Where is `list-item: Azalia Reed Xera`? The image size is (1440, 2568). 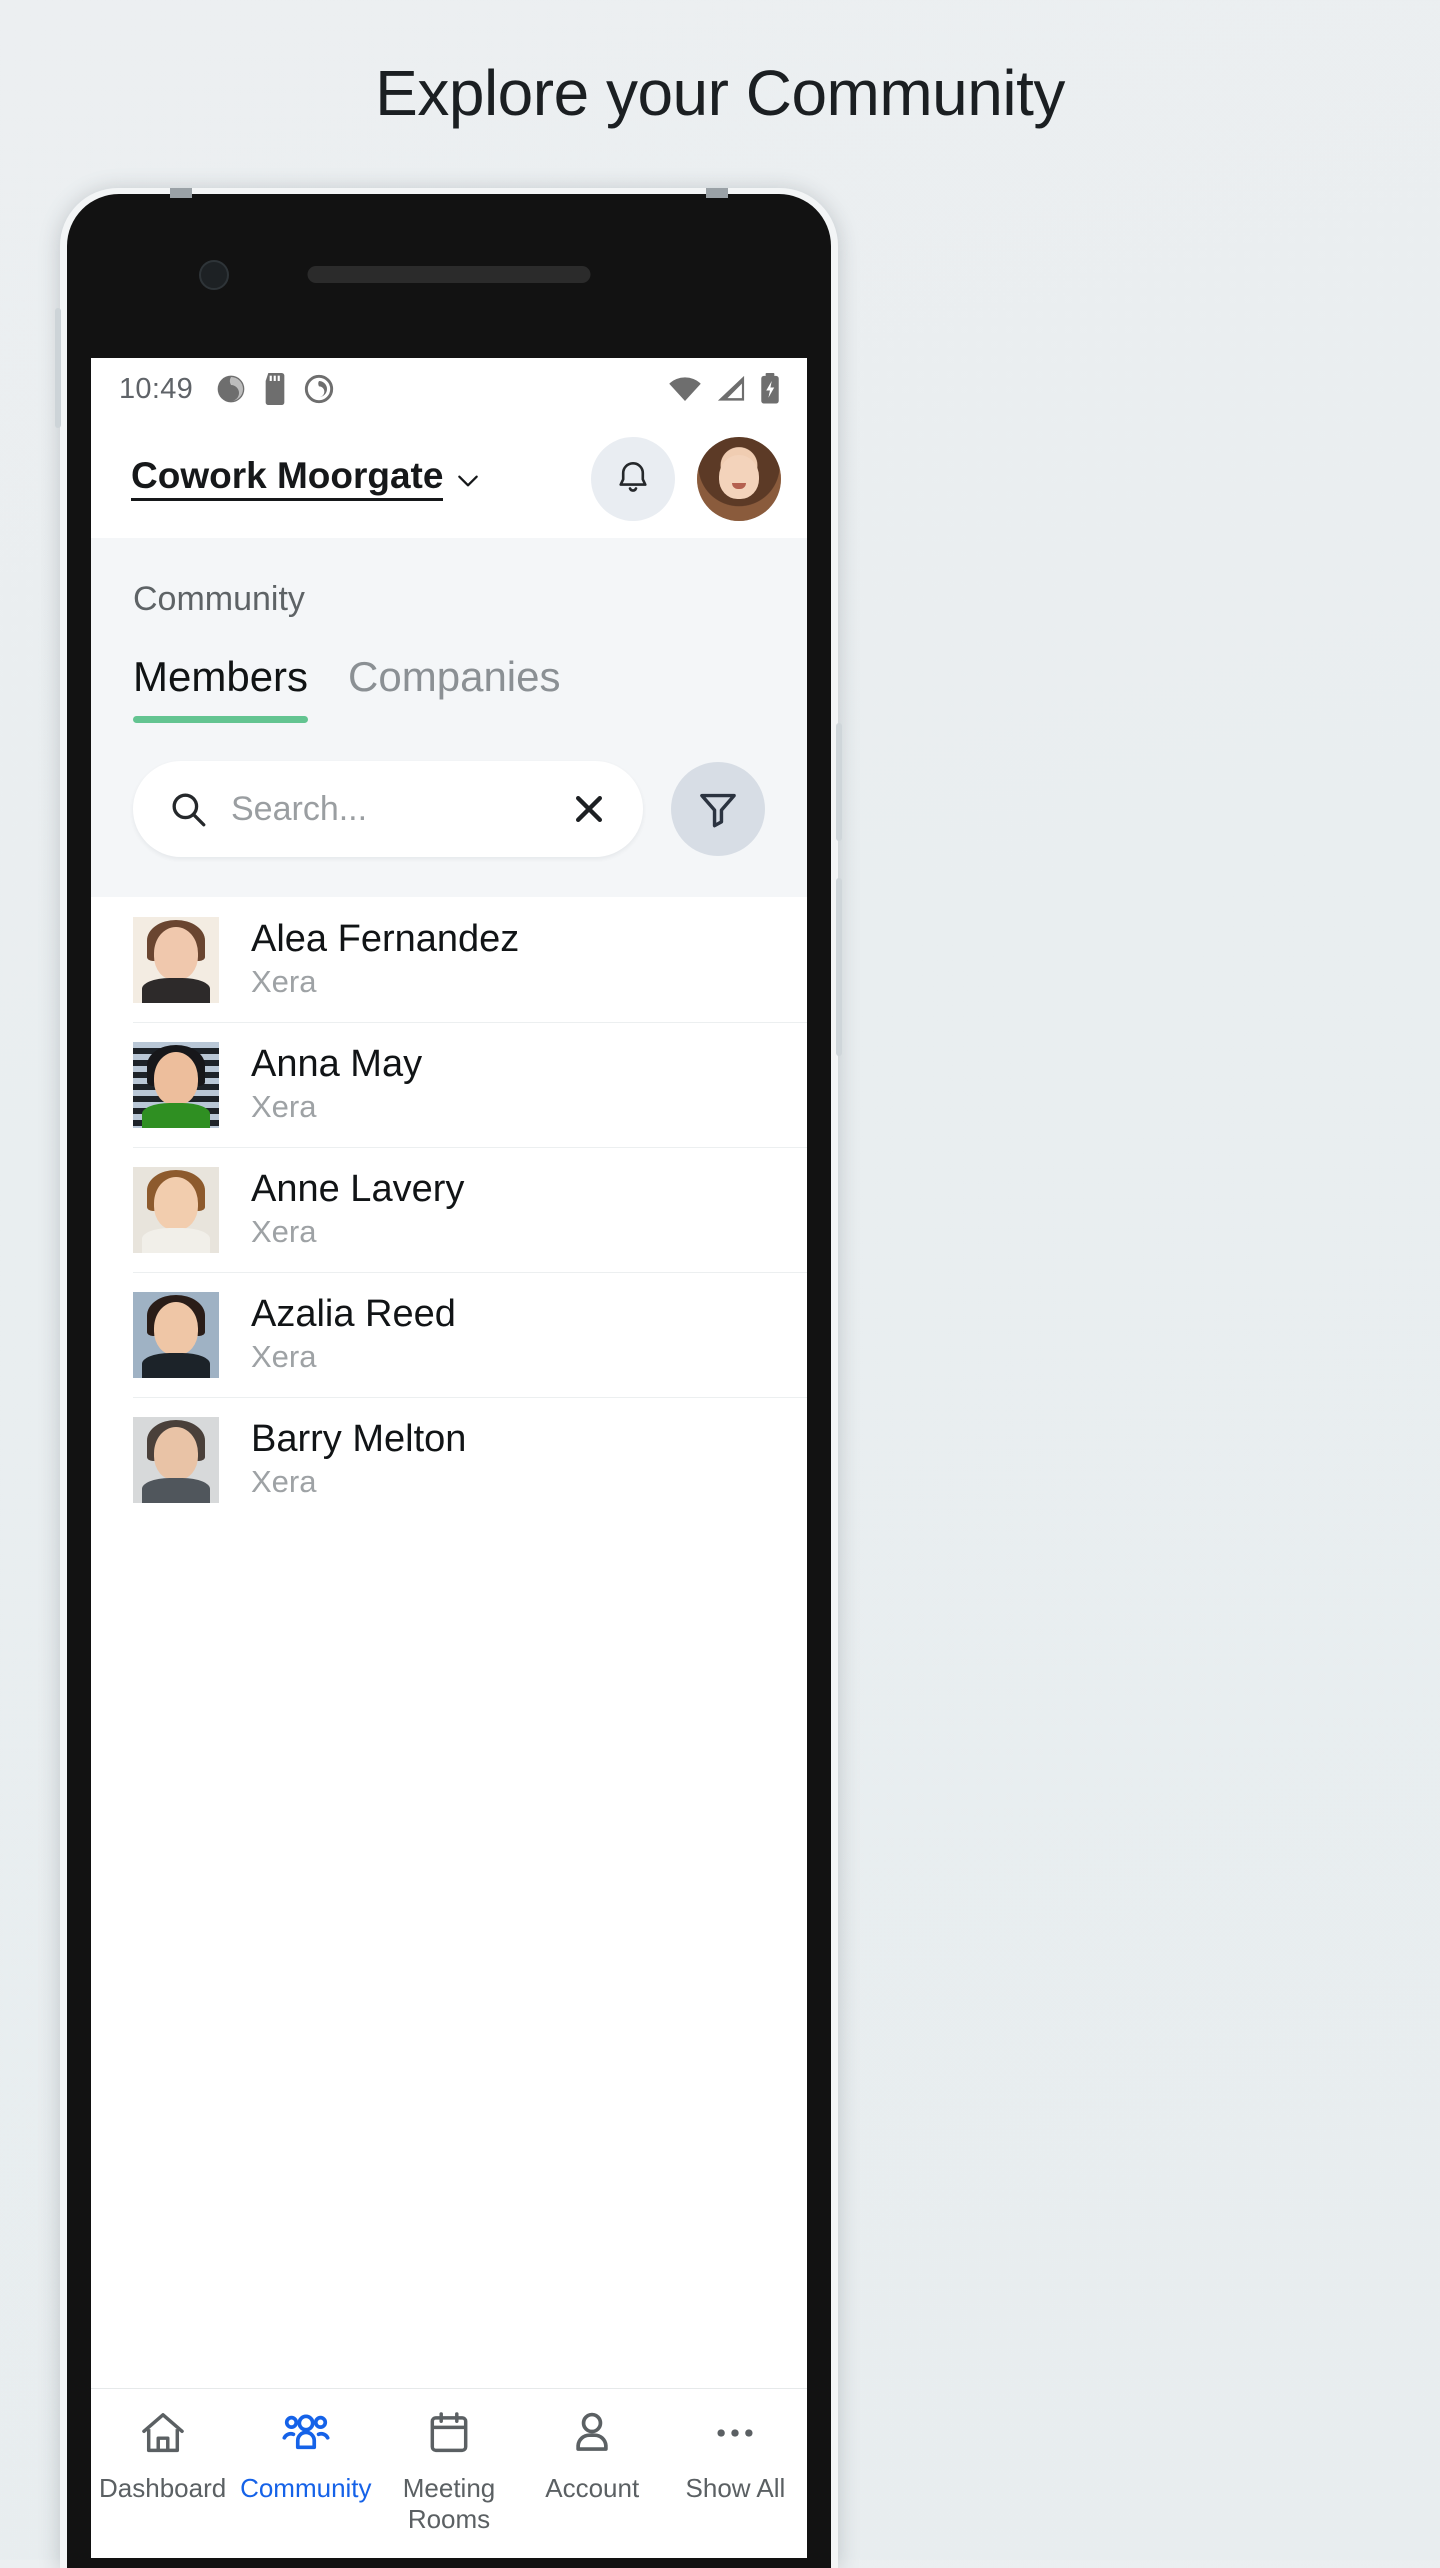 list-item: Azalia Reed Xera is located at coordinates (449, 1334).